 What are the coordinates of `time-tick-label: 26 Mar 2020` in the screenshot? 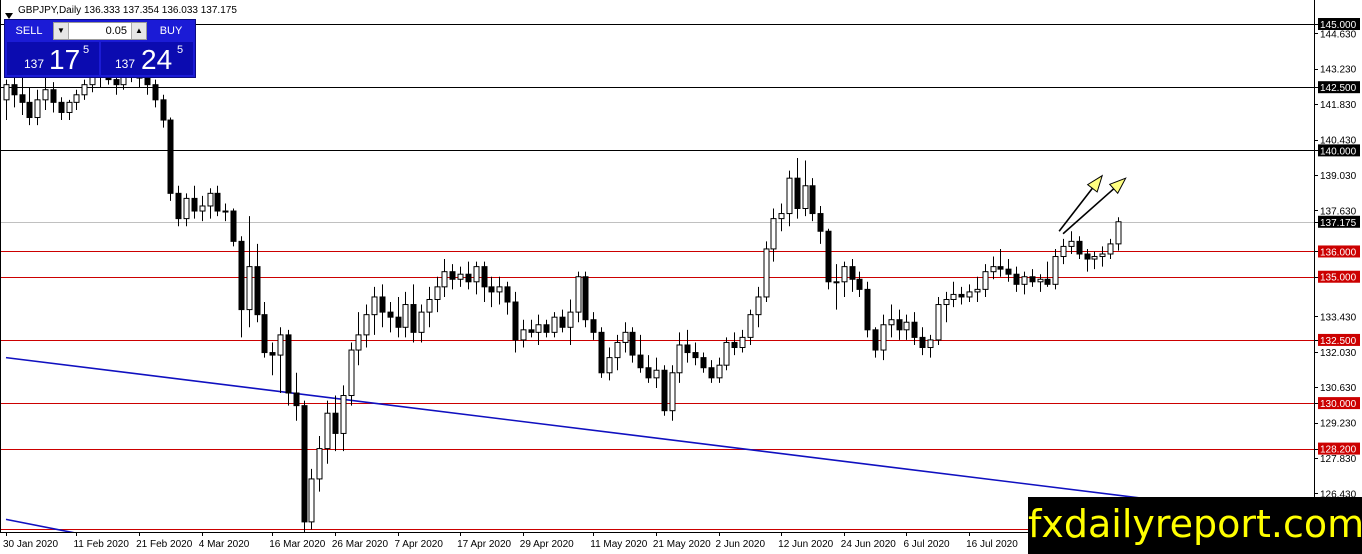 It's located at (360, 544).